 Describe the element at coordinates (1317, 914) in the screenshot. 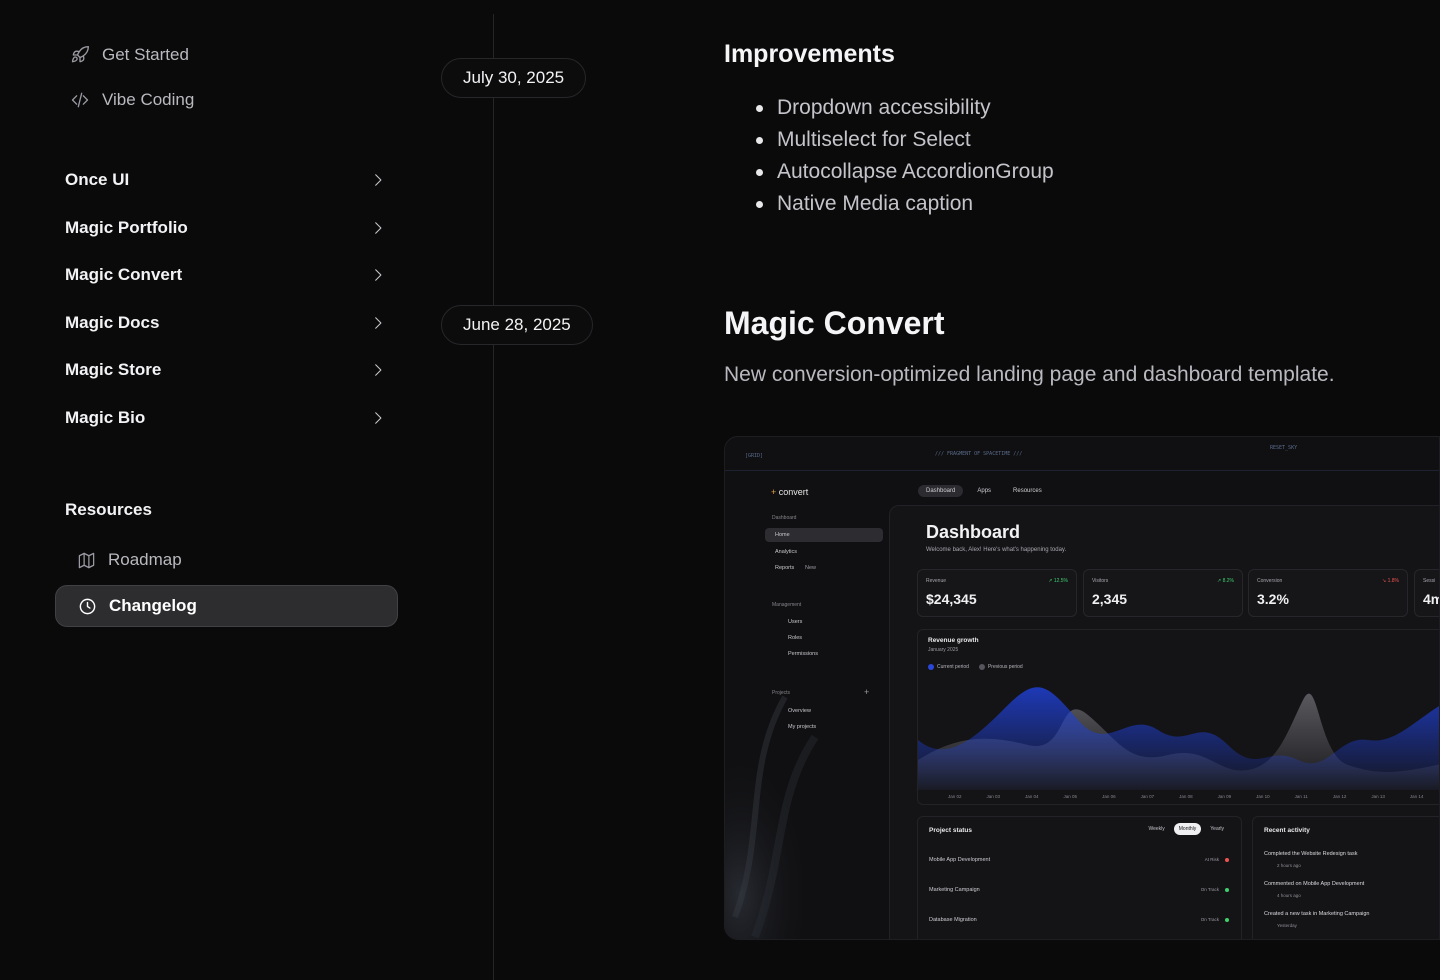

I see `activity-text: Created a new task in Marketing Campaign` at that location.